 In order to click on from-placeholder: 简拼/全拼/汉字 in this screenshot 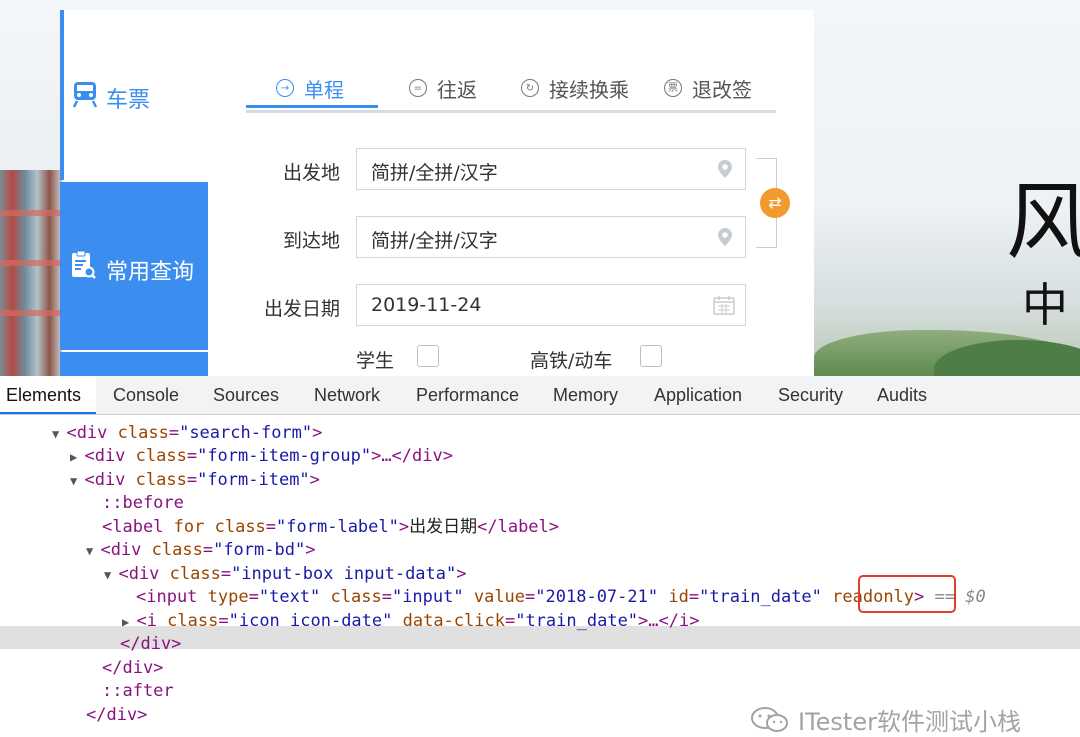, I will do `click(434, 173)`.